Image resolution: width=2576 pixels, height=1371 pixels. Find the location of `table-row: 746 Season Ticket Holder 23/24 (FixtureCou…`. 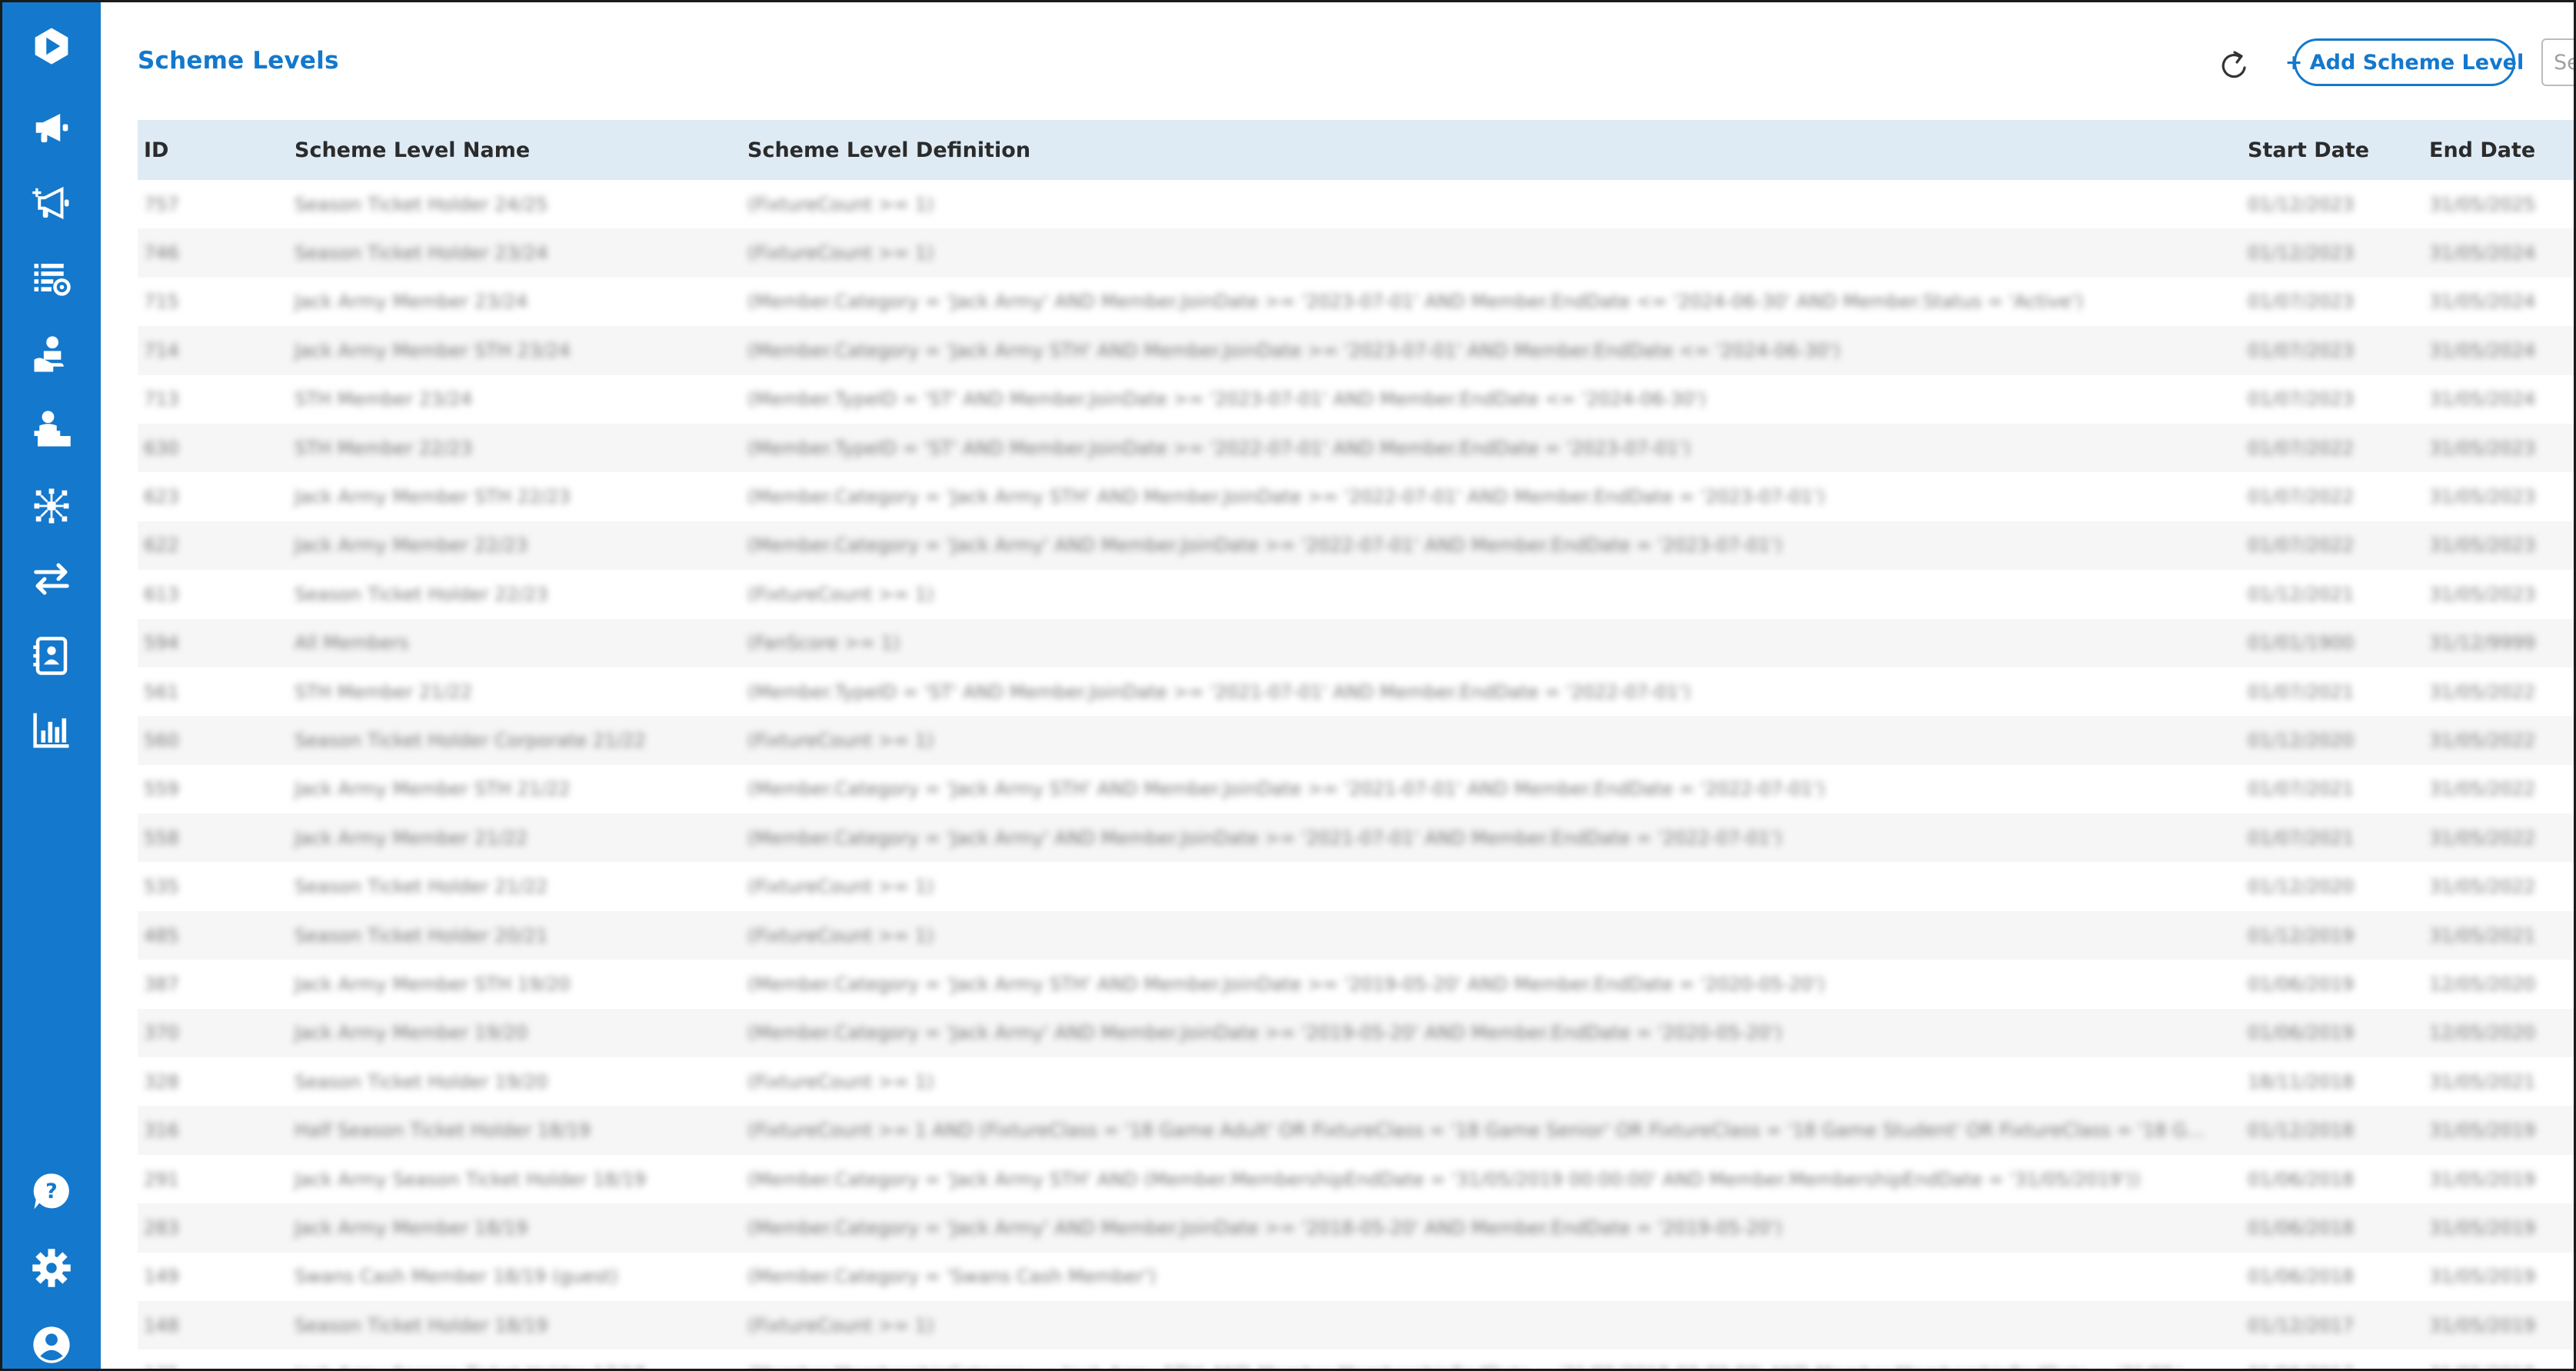

table-row: 746 Season Ticket Holder 23/24 (FixtureCou… is located at coordinates (1356, 253).